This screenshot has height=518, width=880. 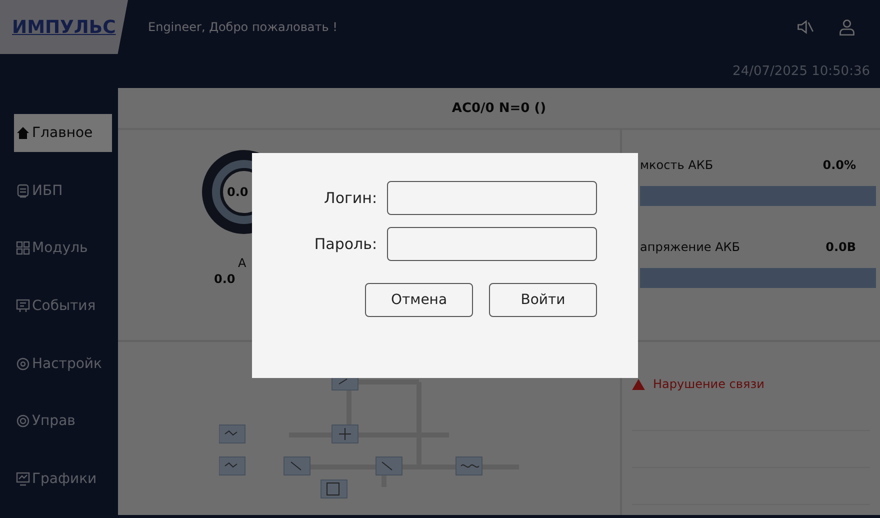 I want to click on page-title: AC0/0 N=0 (), so click(x=499, y=108).